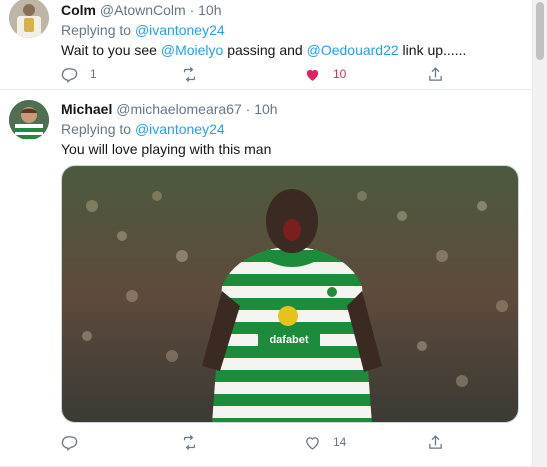 This screenshot has height=467, width=547. Describe the element at coordinates (192, 50) in the screenshot. I see `mention-link: @Moielyo` at that location.